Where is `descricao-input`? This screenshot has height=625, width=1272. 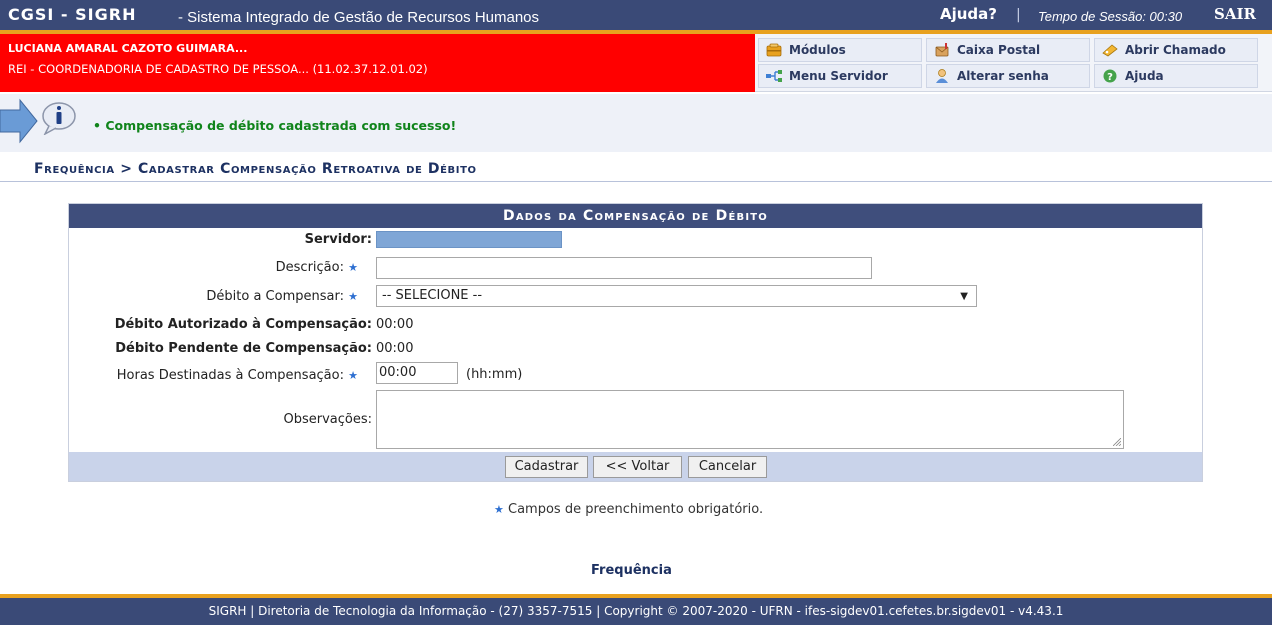 descricao-input is located at coordinates (624, 268).